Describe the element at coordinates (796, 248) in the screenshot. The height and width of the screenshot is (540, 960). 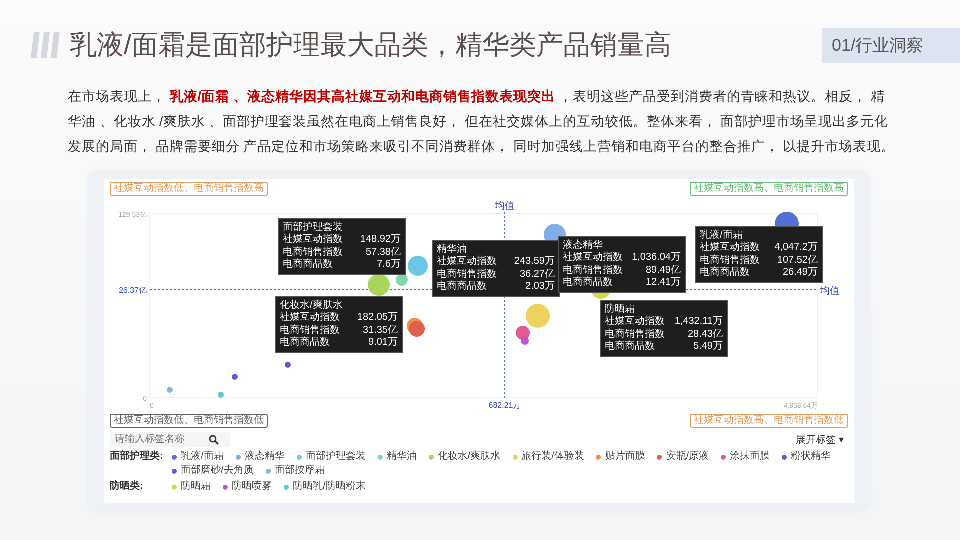
I see `tooltip-value: 4,047.2万` at that location.